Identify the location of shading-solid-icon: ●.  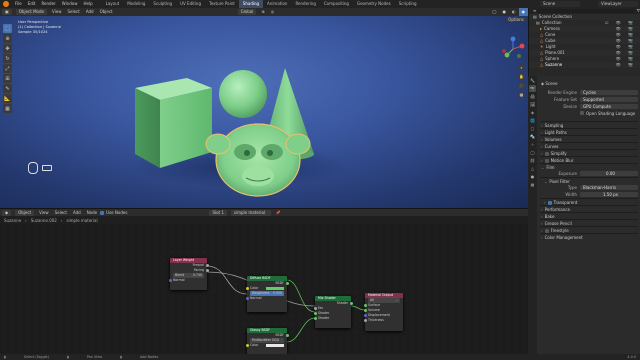
(505, 12).